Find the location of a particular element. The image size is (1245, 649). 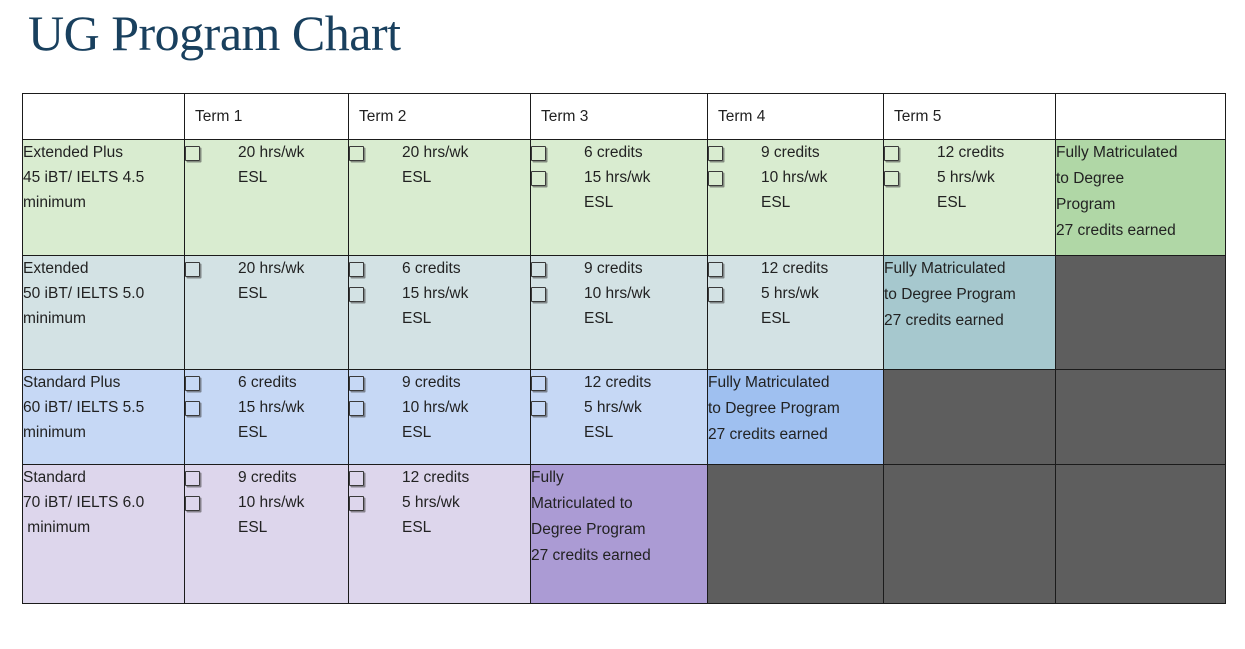

matriculated-line: Fully is located at coordinates (547, 477).